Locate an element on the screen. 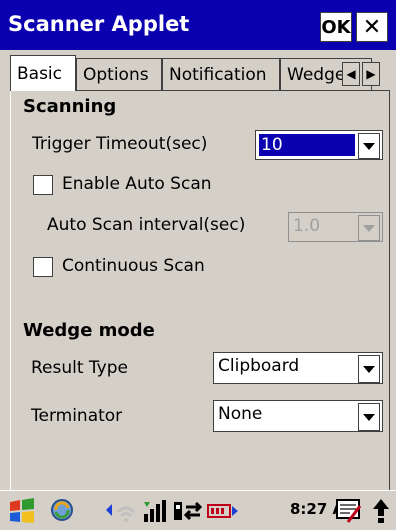 This screenshot has height=530, width=396. input-panel-icon is located at coordinates (349, 511).